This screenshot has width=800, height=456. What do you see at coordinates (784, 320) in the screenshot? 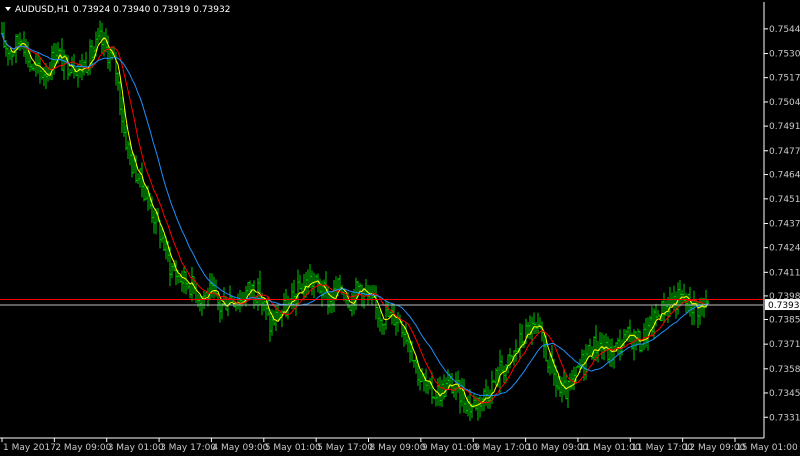
I see `y-tick-label: 0.73853` at bounding box center [784, 320].